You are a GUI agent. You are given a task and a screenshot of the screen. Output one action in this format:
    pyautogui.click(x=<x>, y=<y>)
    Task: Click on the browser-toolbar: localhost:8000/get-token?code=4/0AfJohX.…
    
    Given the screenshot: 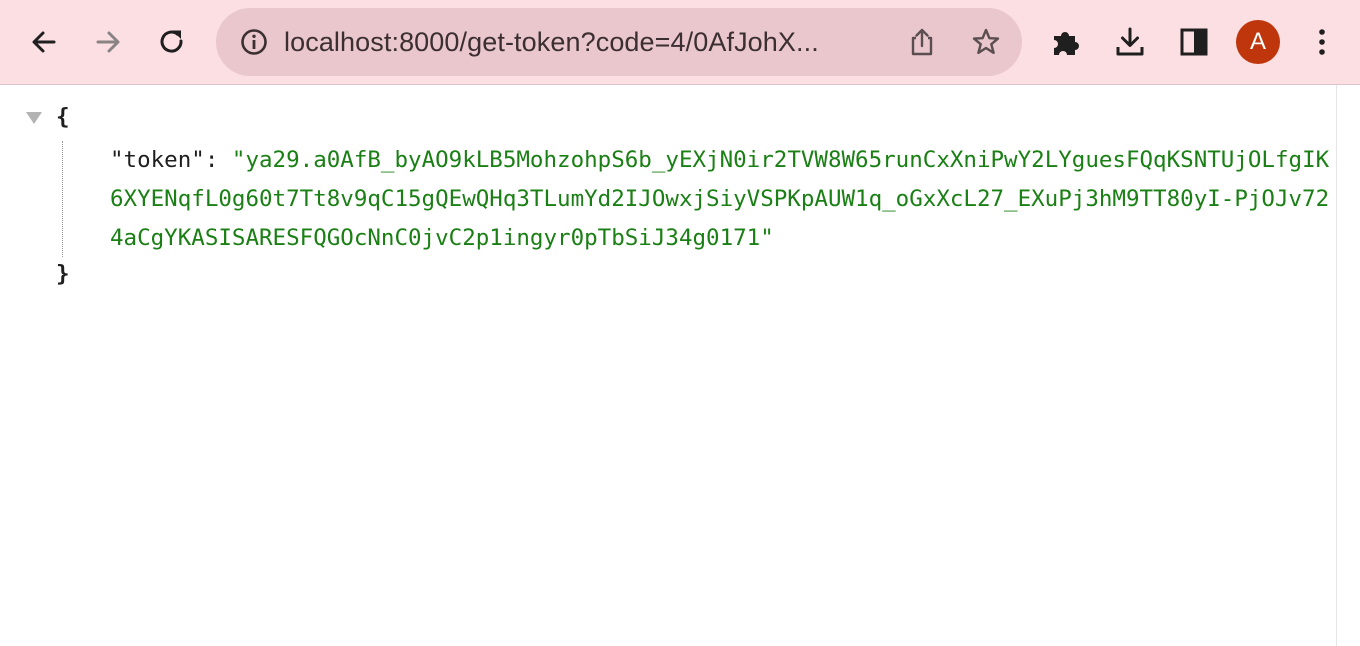 What is the action you would take?
    pyautogui.click(x=680, y=42)
    